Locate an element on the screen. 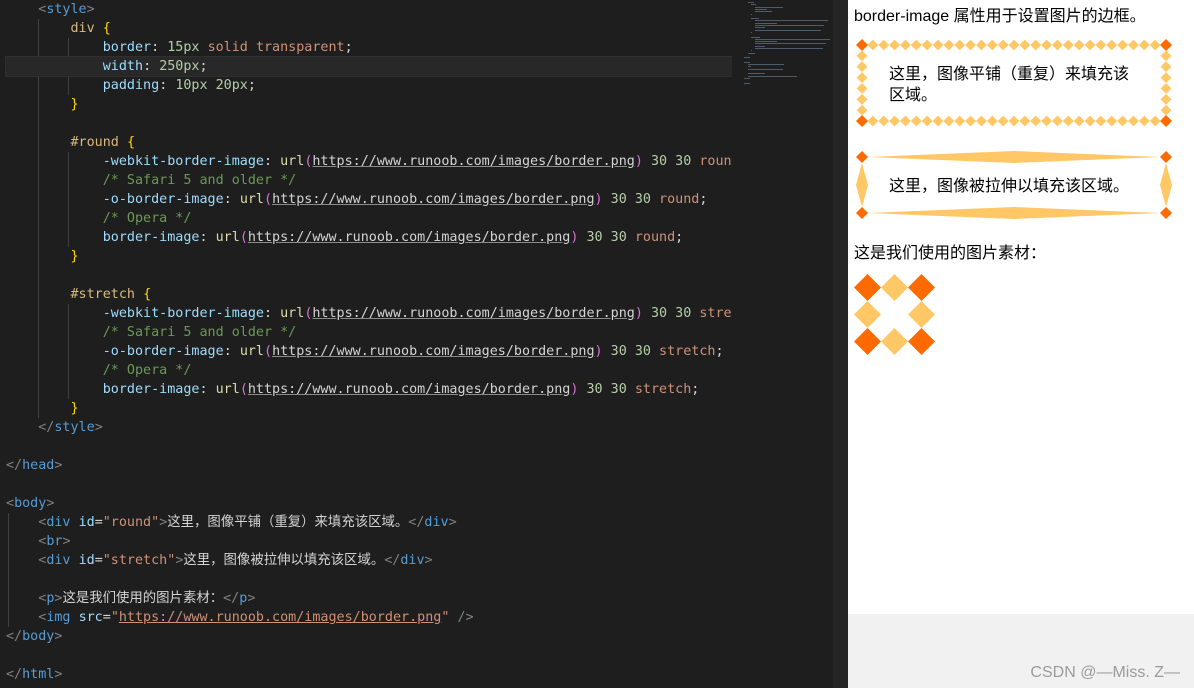 This screenshot has width=1194, height=688. code-line: </style> is located at coordinates (369, 427).